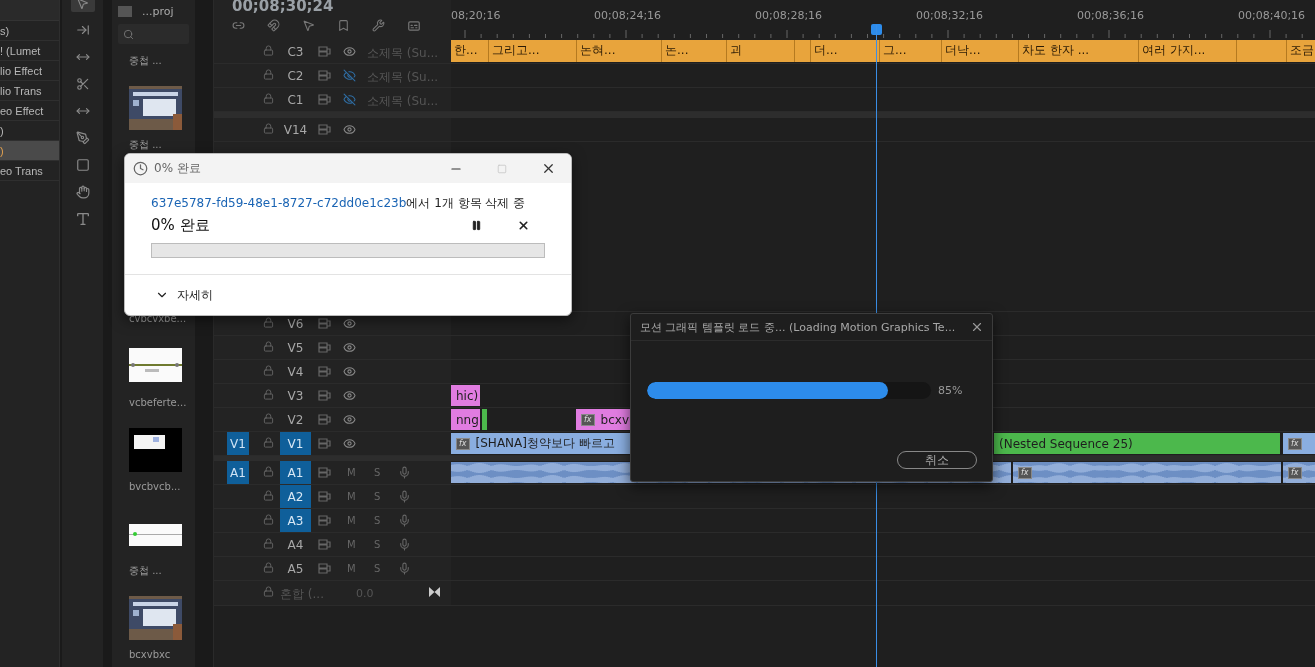 Image resolution: width=1315 pixels, height=667 pixels. I want to click on effect-folder: eo Trans, so click(29, 171).